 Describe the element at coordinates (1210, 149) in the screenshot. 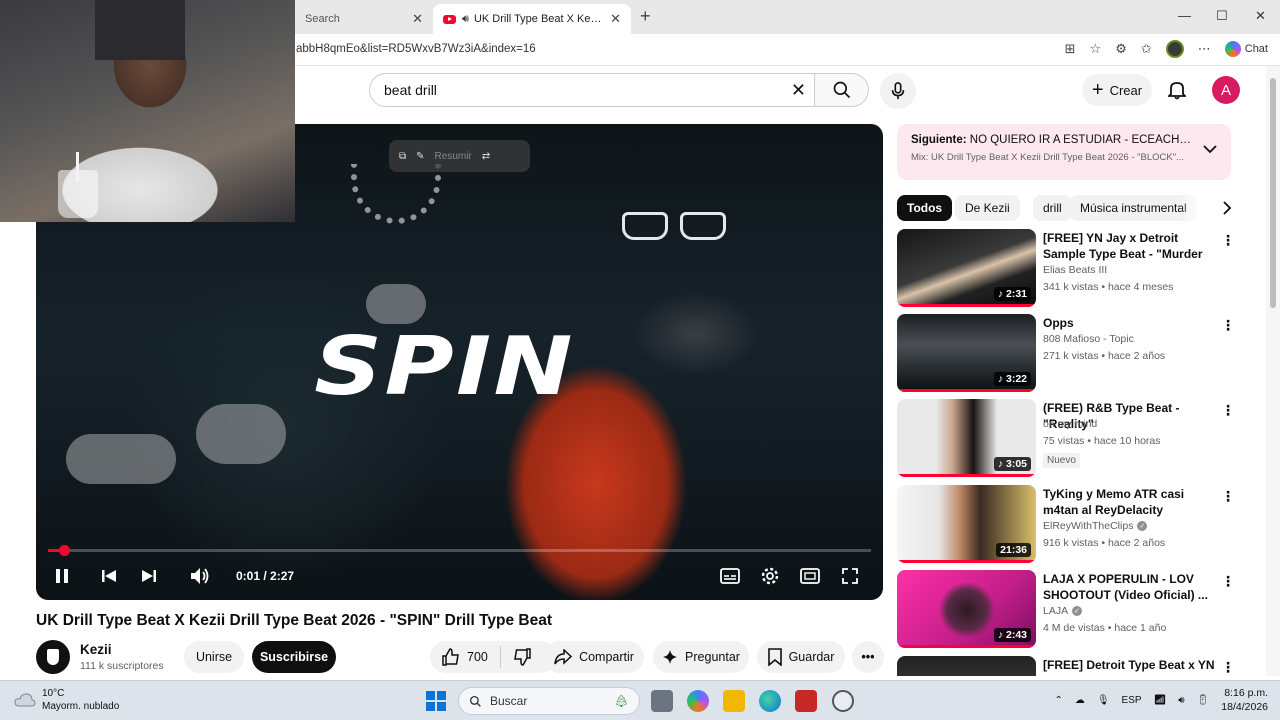

I see `chevron-down-icon` at that location.